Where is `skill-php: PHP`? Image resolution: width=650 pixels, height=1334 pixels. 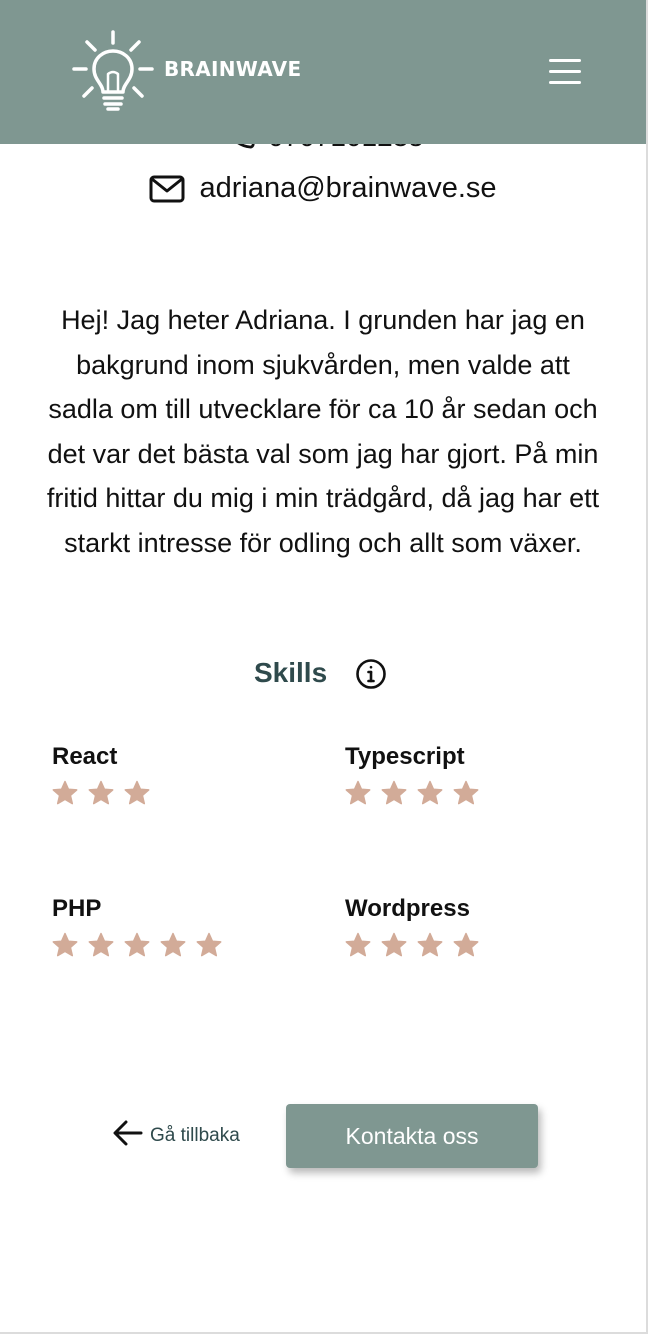
skill-php: PHP is located at coordinates (137, 925).